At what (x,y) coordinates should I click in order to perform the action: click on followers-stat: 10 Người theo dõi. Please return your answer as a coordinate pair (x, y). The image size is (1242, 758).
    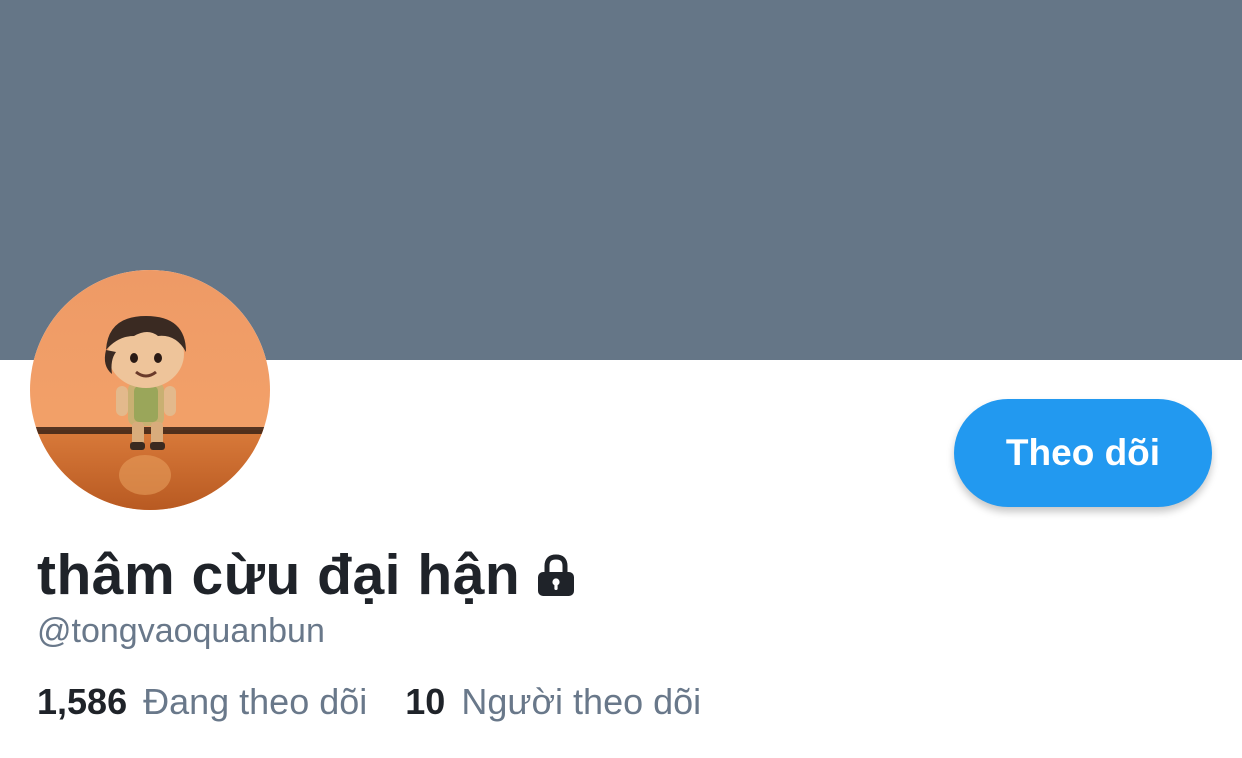
    Looking at the image, I should click on (553, 702).